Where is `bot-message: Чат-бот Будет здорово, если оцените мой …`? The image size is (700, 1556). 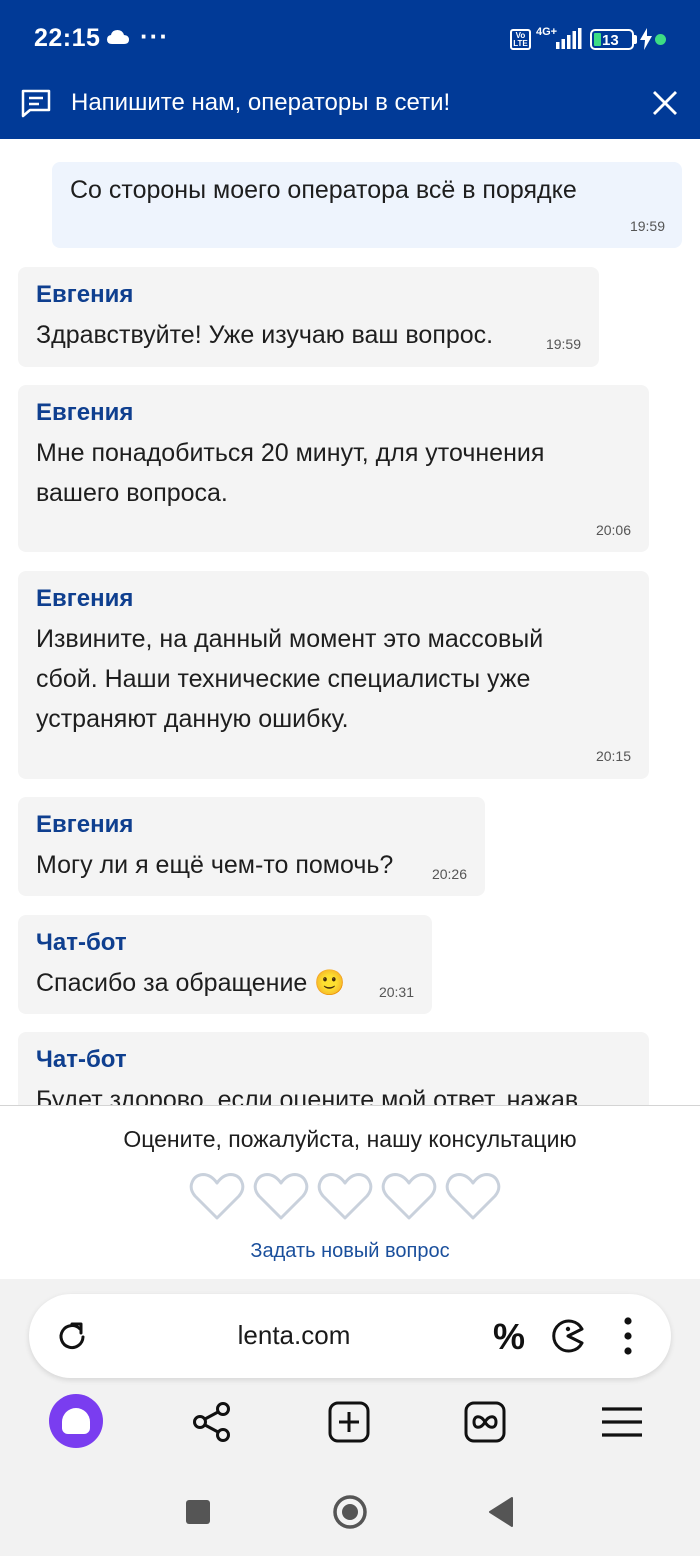
bot-message: Чат-бот Будет здорово, если оцените мой … is located at coordinates (333, 1068).